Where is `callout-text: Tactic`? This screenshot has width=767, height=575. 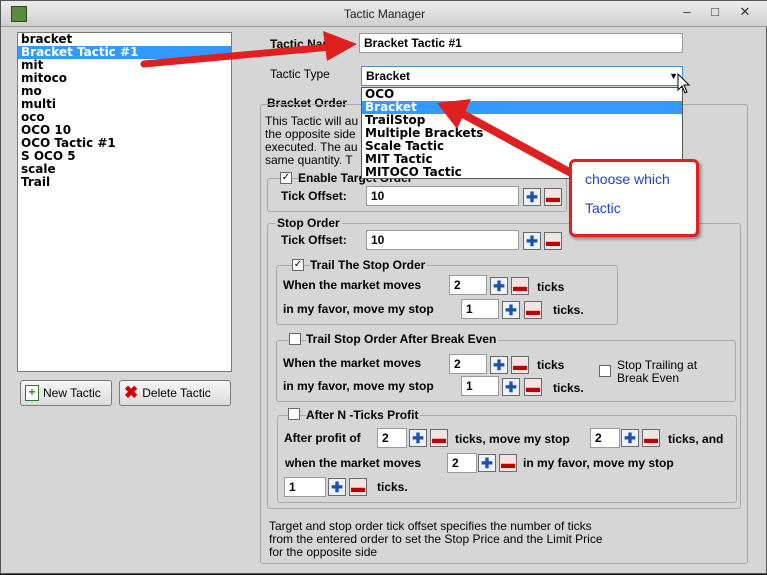
callout-text: Tactic is located at coordinates (603, 208).